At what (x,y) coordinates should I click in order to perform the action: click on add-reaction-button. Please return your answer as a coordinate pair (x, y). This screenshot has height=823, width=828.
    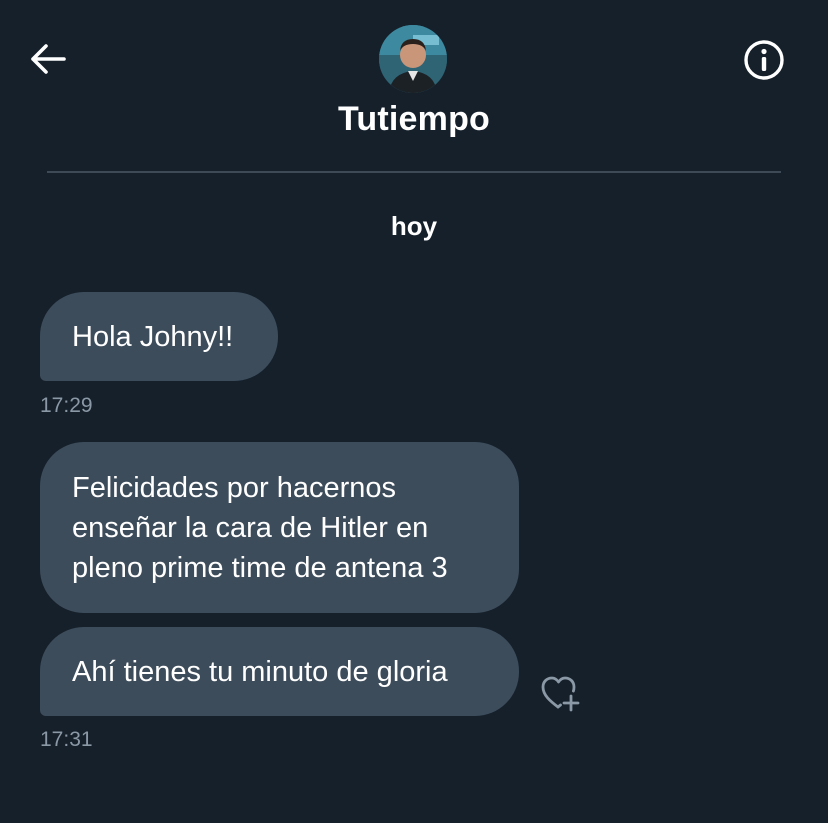
    Looking at the image, I should click on (561, 693).